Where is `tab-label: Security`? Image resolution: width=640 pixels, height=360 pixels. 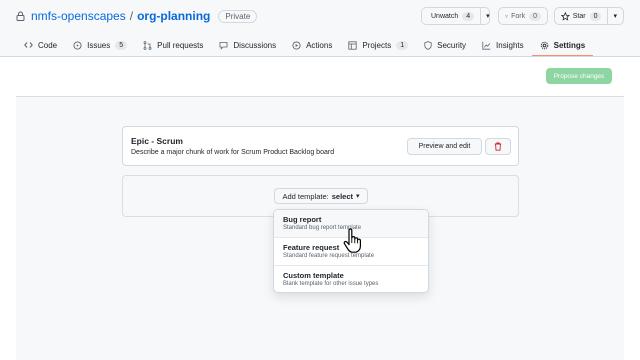
tab-label: Security is located at coordinates (452, 45).